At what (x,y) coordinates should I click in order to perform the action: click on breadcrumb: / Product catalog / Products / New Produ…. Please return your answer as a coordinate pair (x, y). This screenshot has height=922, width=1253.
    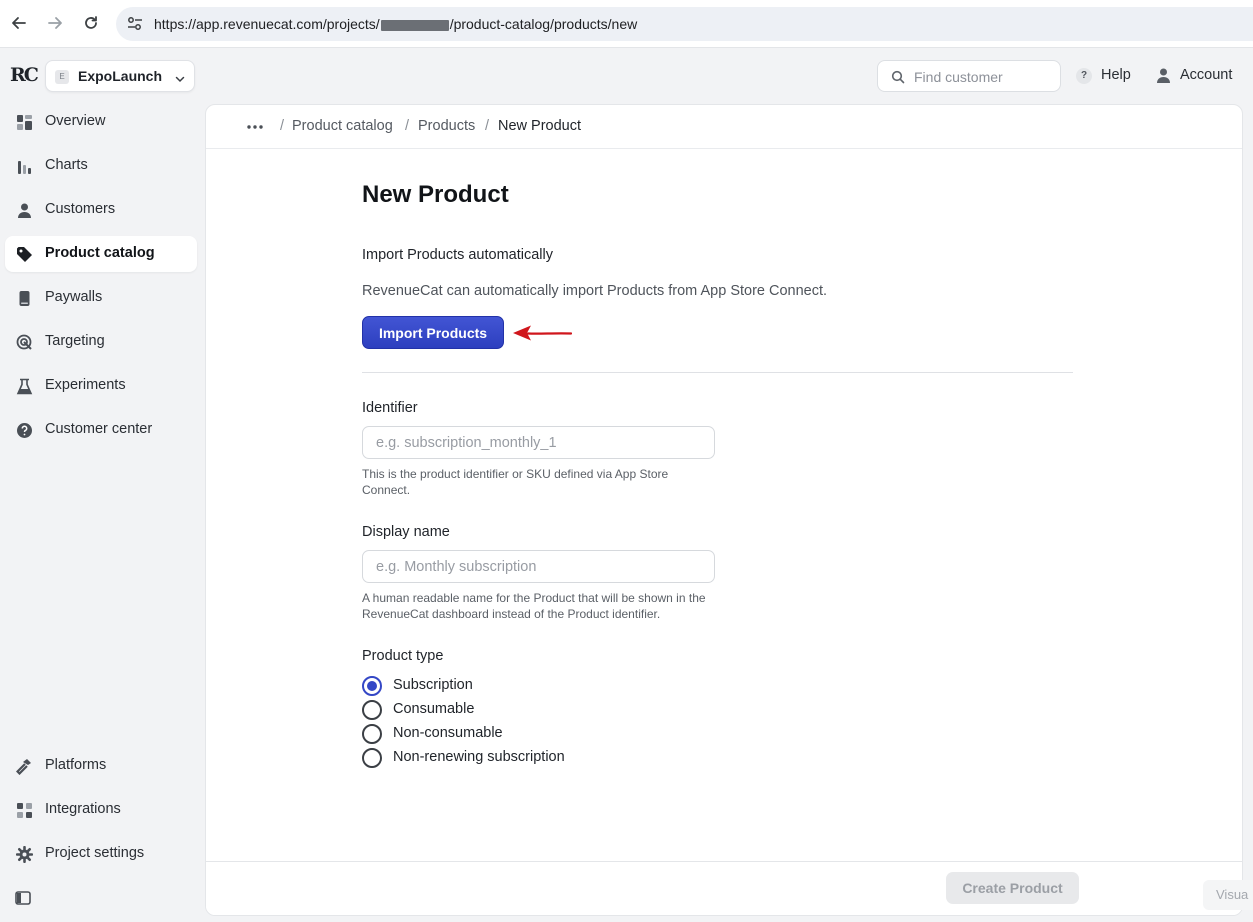
    Looking at the image, I should click on (724, 127).